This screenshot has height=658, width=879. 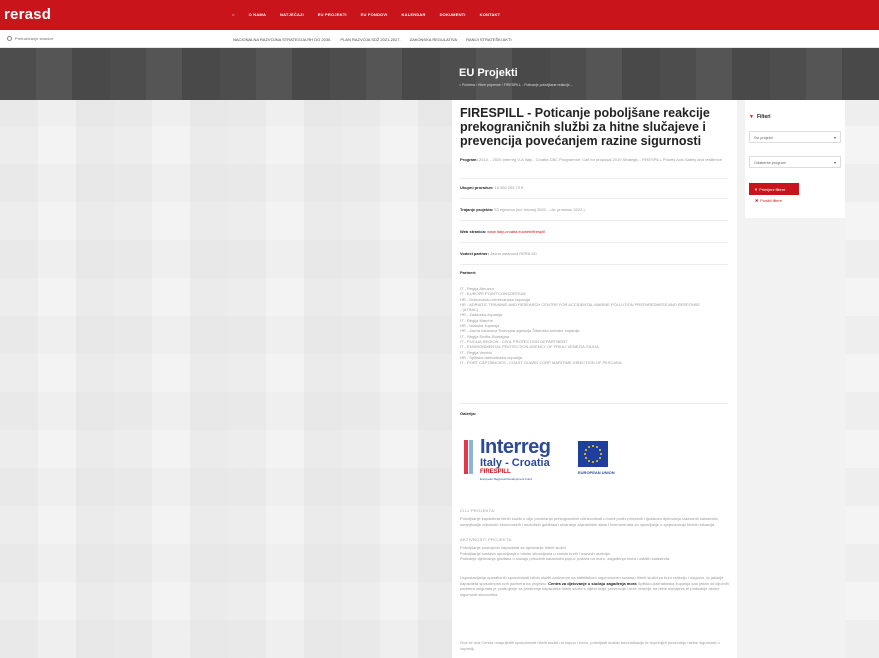 I want to click on interreg-project: FIRESPILL, so click(x=495, y=472).